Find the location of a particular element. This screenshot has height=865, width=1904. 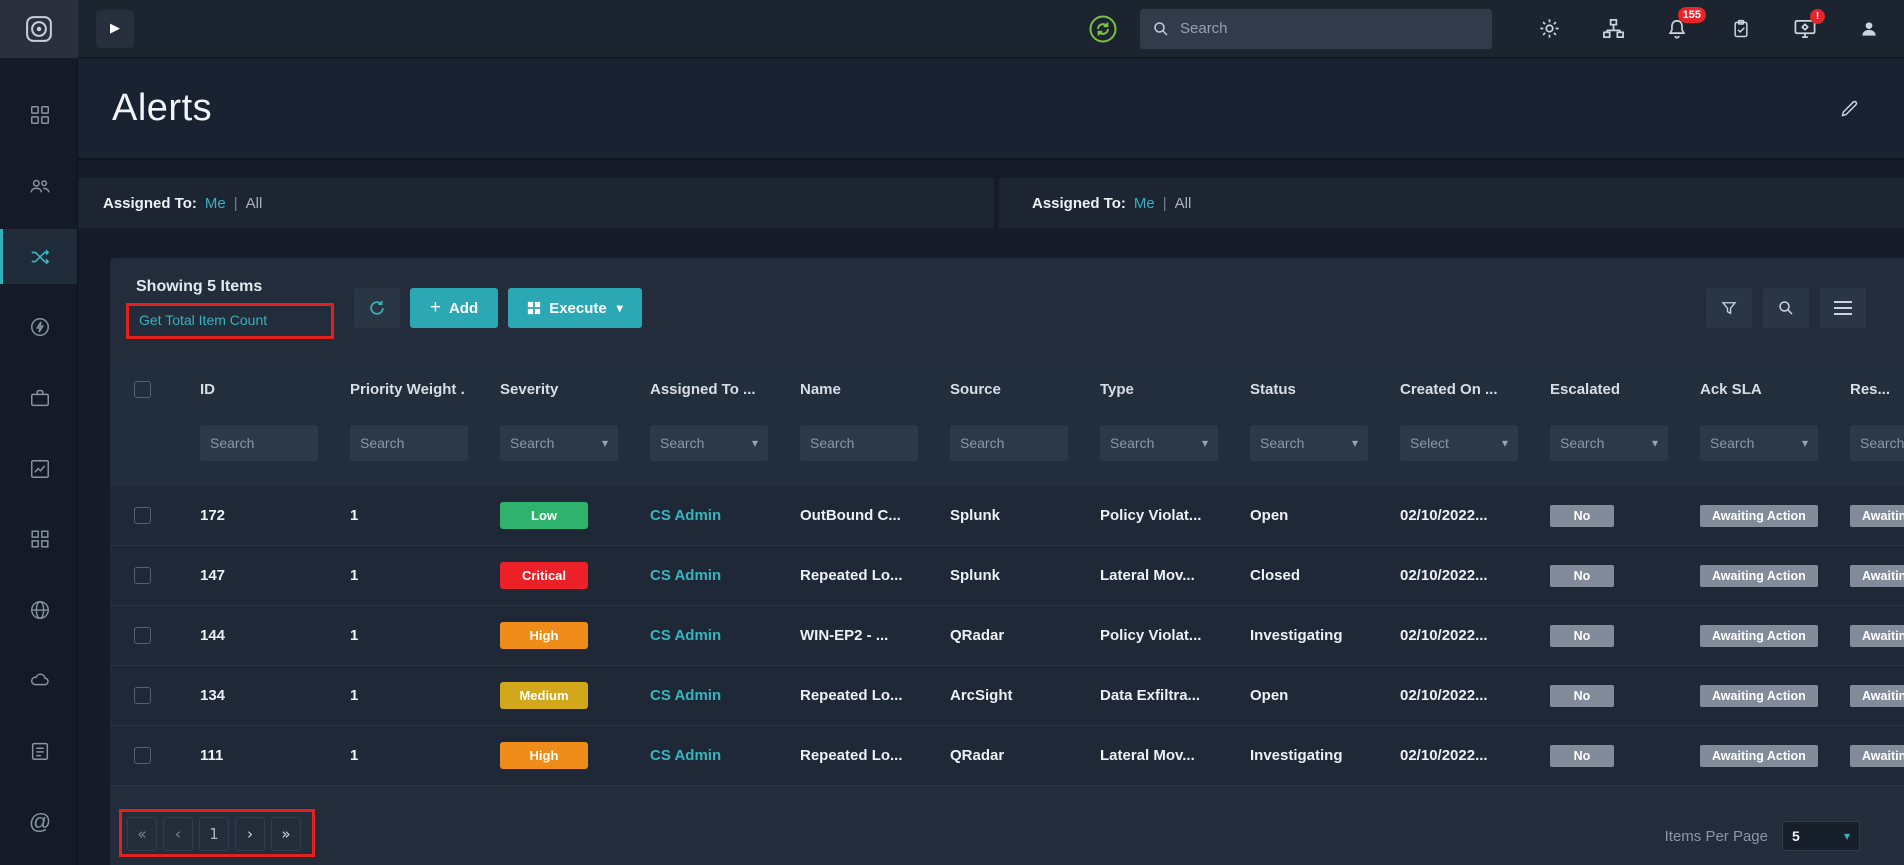

sidebar-item-dashboard is located at coordinates (38, 115).